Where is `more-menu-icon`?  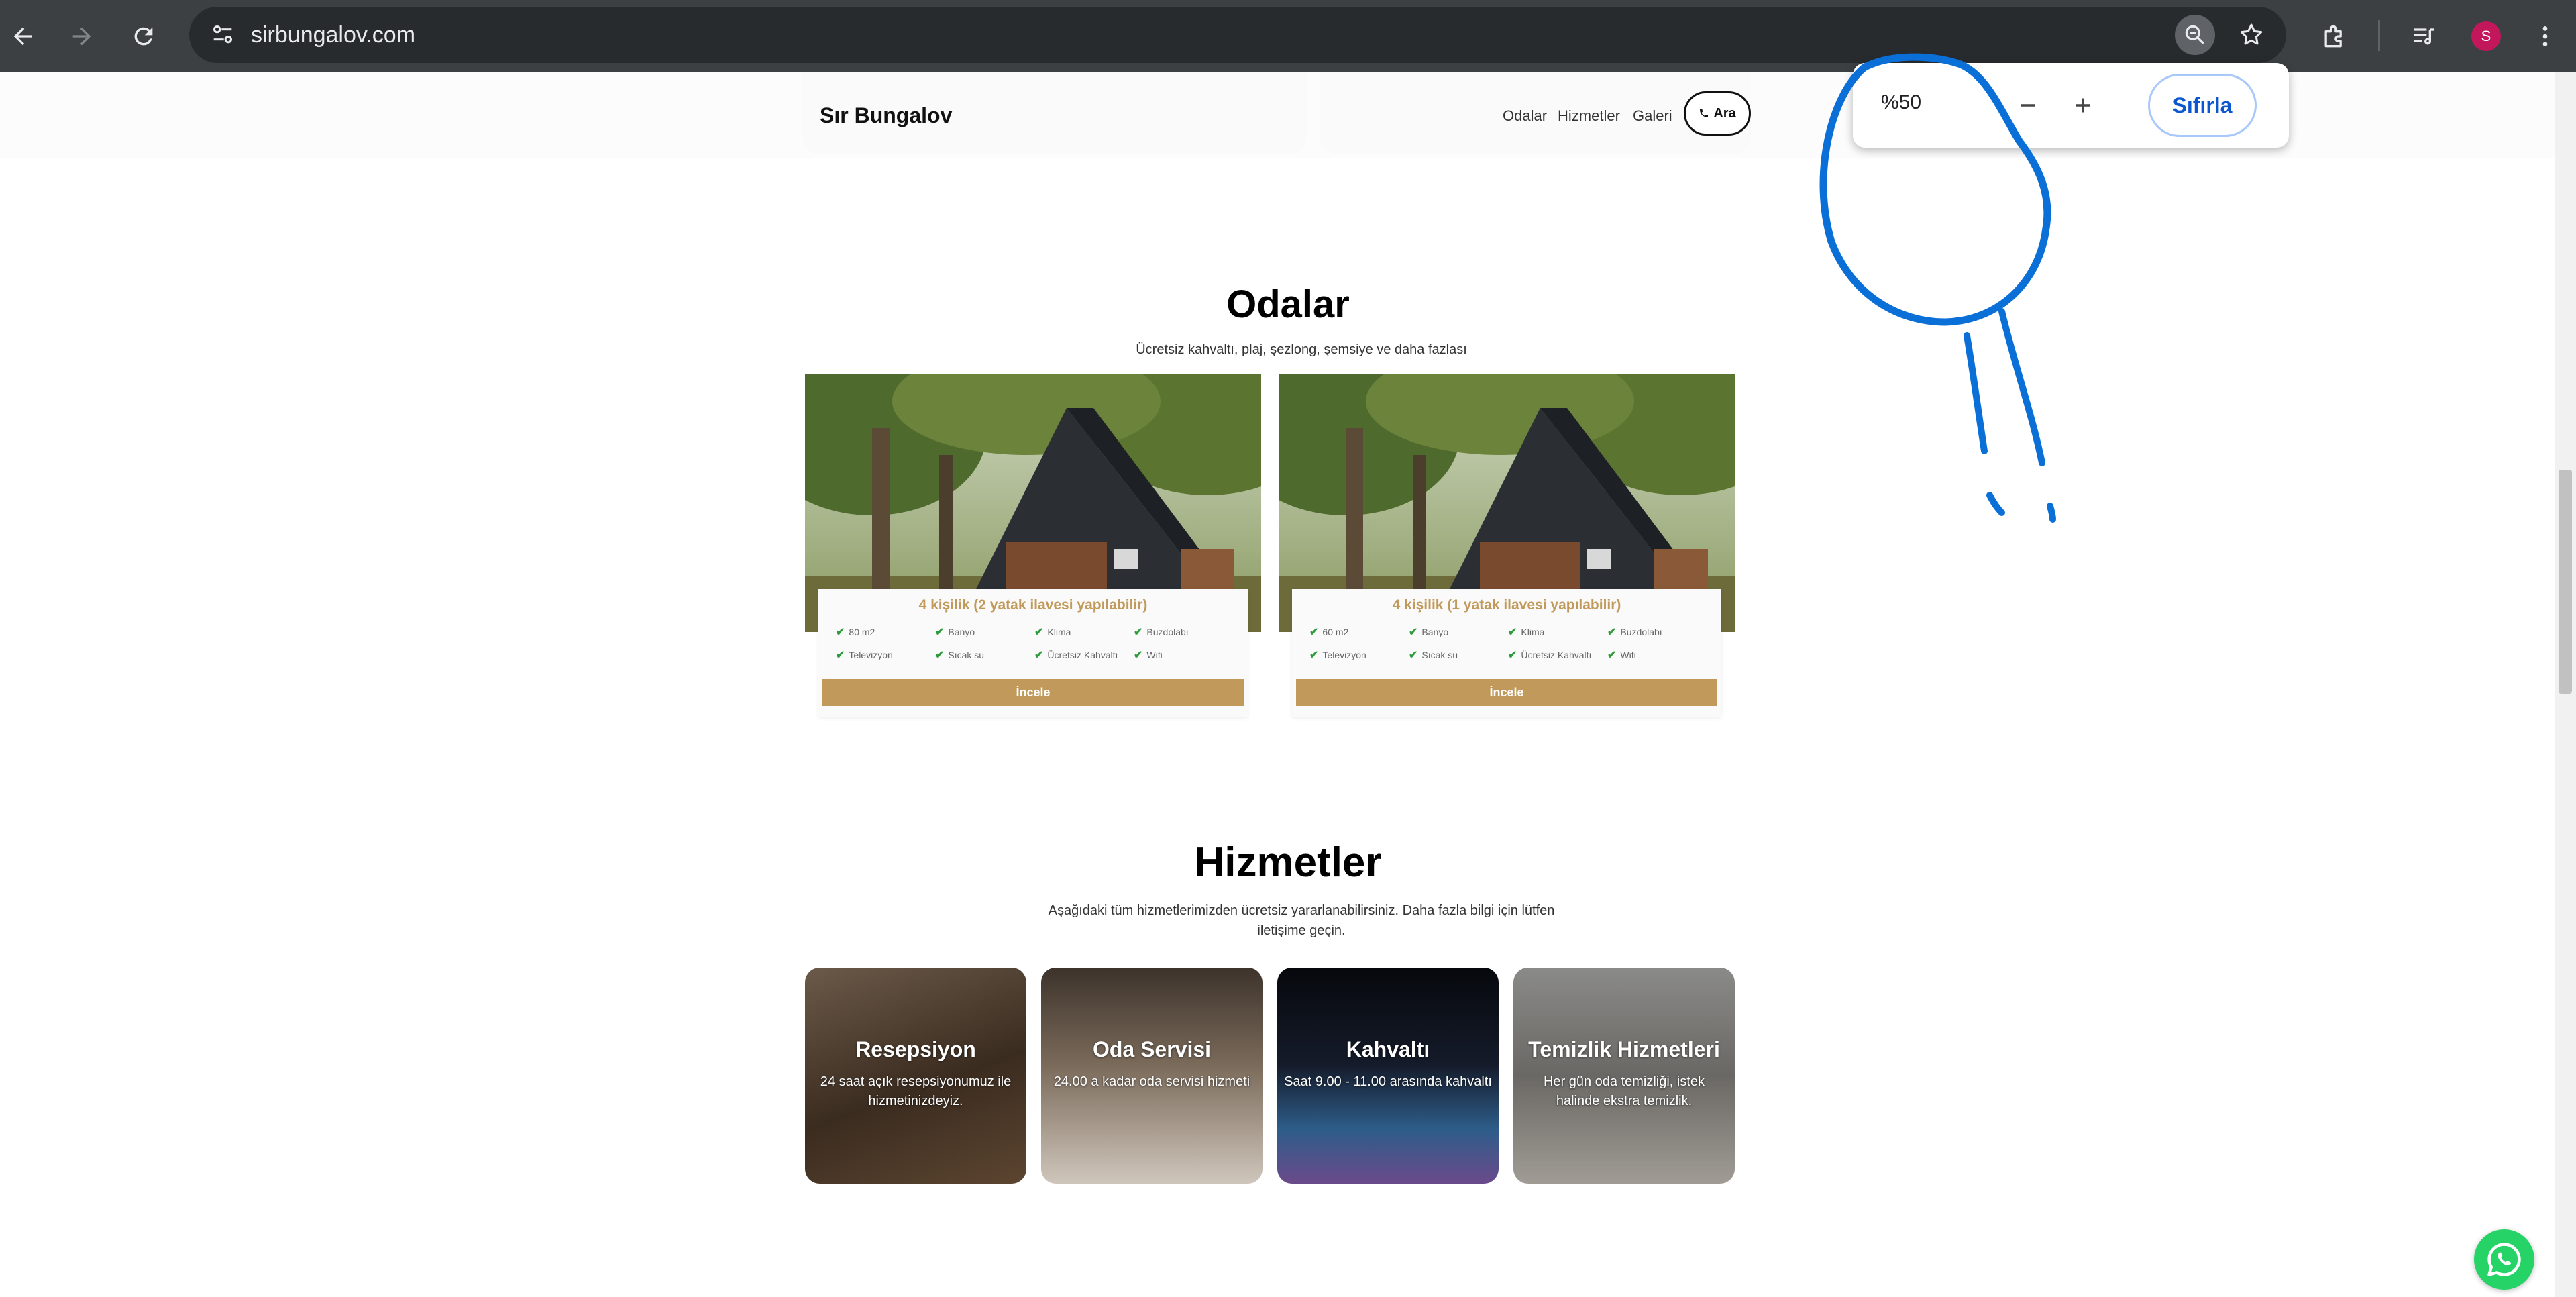
more-menu-icon is located at coordinates (2545, 36).